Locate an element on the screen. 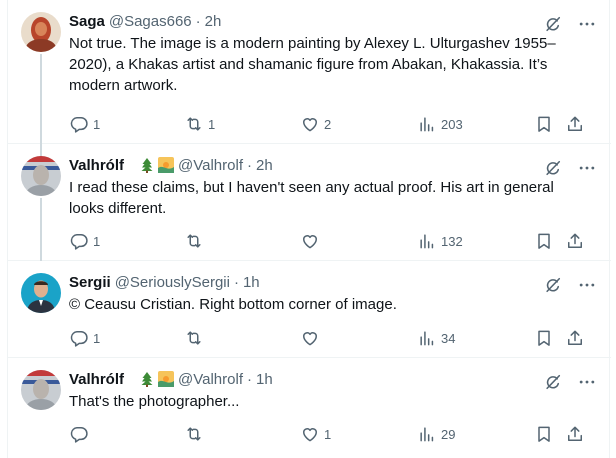 The width and height of the screenshot is (616, 458). like-count: 2 is located at coordinates (328, 124).